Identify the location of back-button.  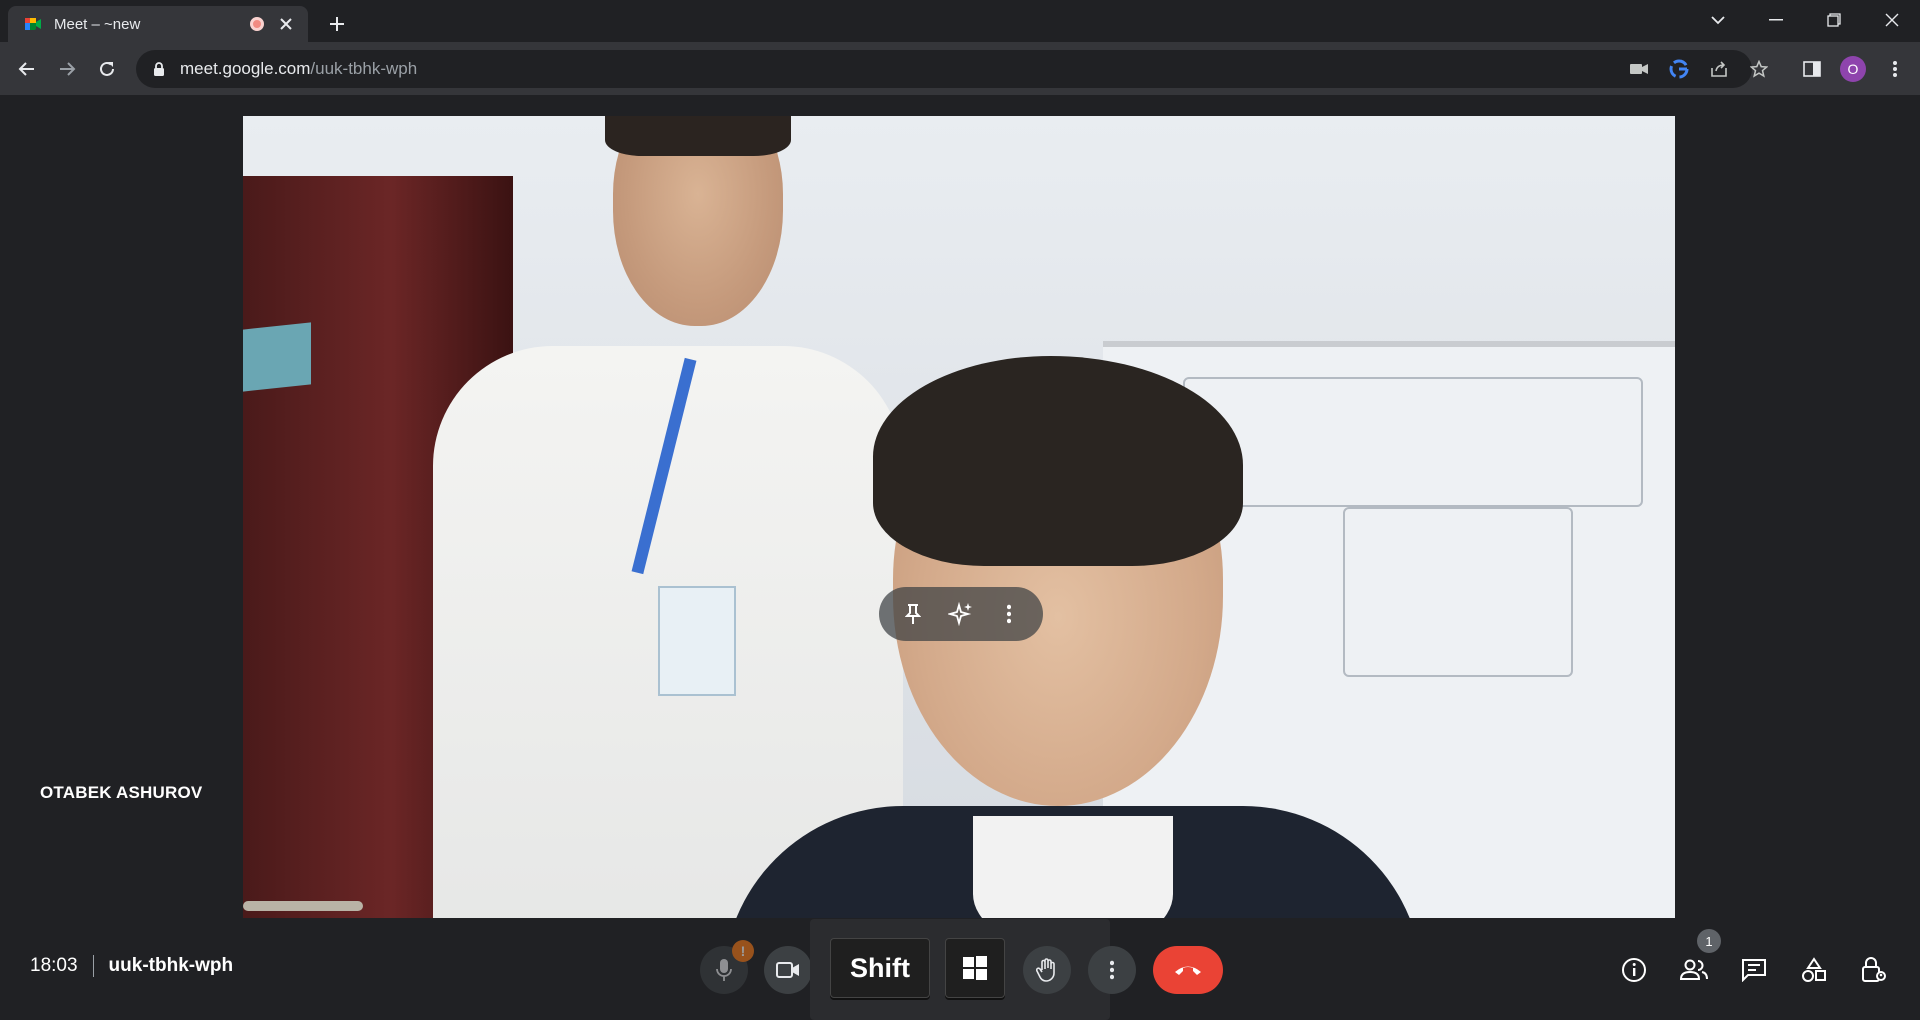
(27, 69).